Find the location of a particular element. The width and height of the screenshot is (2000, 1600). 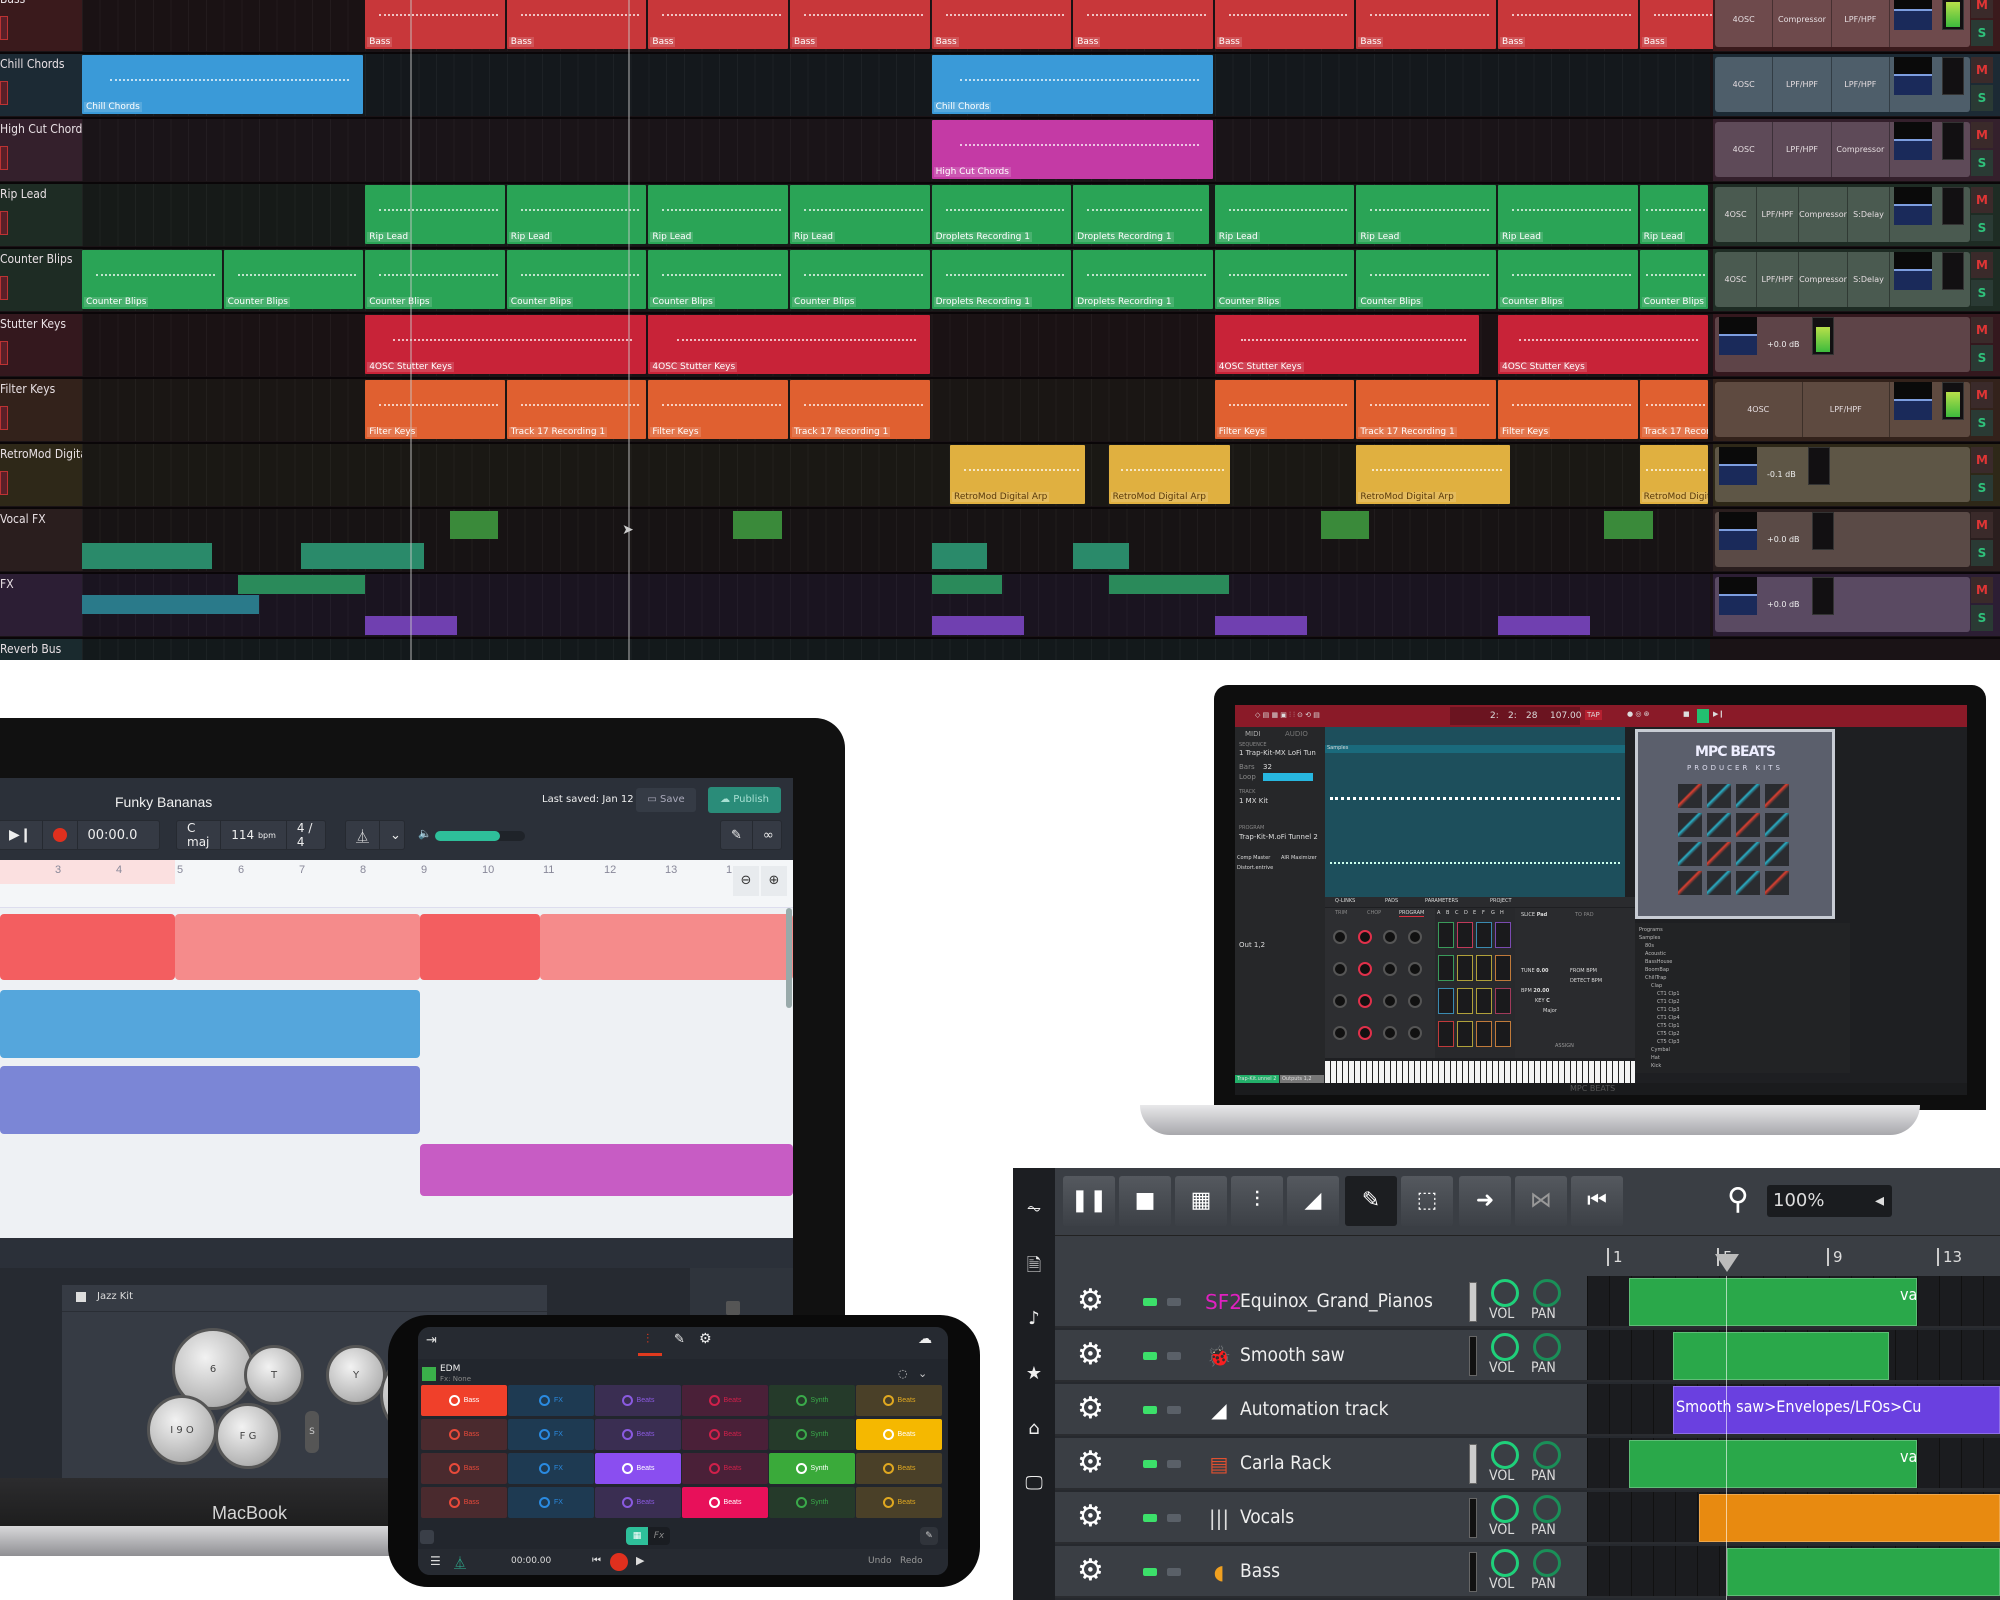

audio-tab: AUDIO is located at coordinates (1296, 734).